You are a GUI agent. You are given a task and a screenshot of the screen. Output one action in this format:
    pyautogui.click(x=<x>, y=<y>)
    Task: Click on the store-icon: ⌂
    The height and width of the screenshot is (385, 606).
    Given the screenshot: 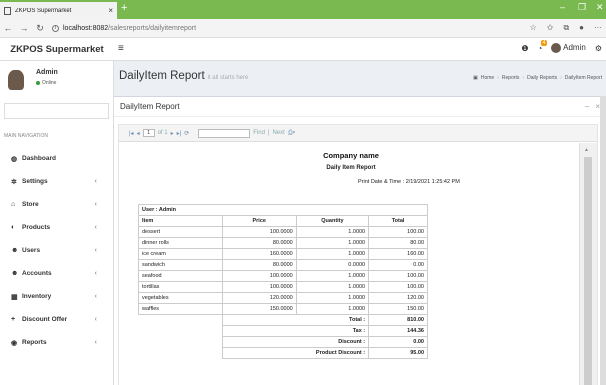 What is the action you would take?
    pyautogui.click(x=13, y=204)
    